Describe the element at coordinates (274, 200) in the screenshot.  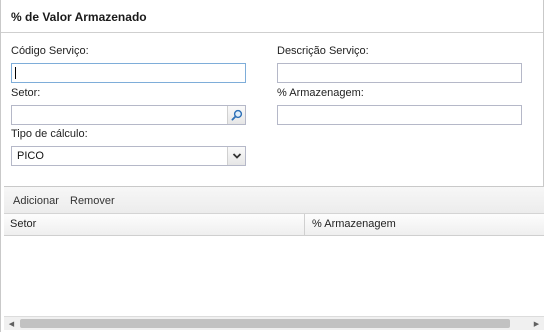
I see `grid-toolbar: Adicionar Remover` at that location.